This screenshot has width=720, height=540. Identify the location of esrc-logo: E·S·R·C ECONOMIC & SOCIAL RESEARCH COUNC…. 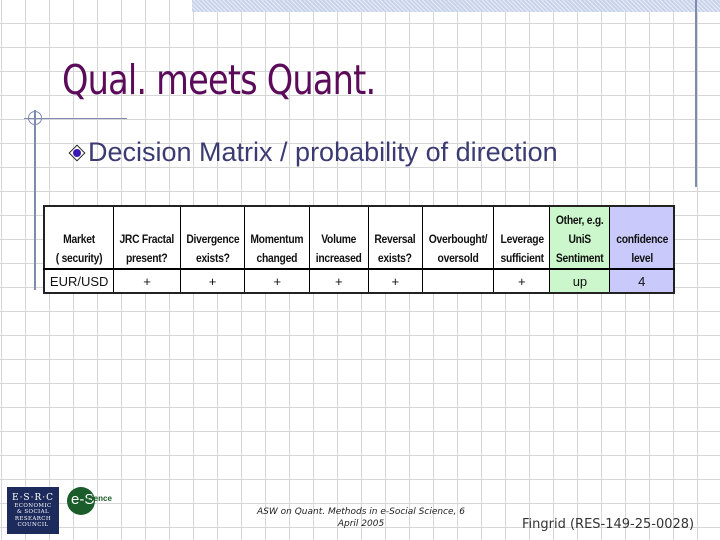
(33, 510).